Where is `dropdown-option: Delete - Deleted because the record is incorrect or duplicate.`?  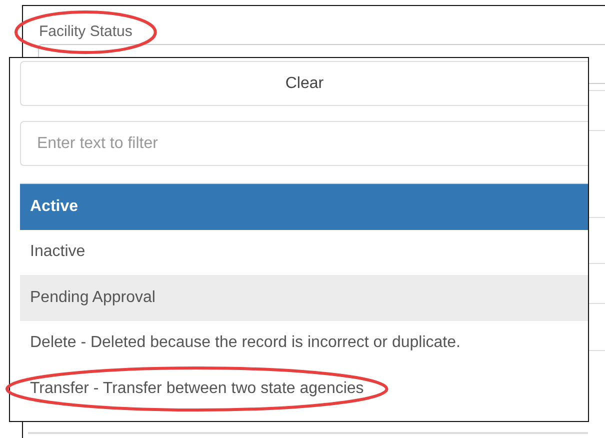
dropdown-option: Delete - Deleted because the record is incorrect or duplicate. is located at coordinates (304, 343).